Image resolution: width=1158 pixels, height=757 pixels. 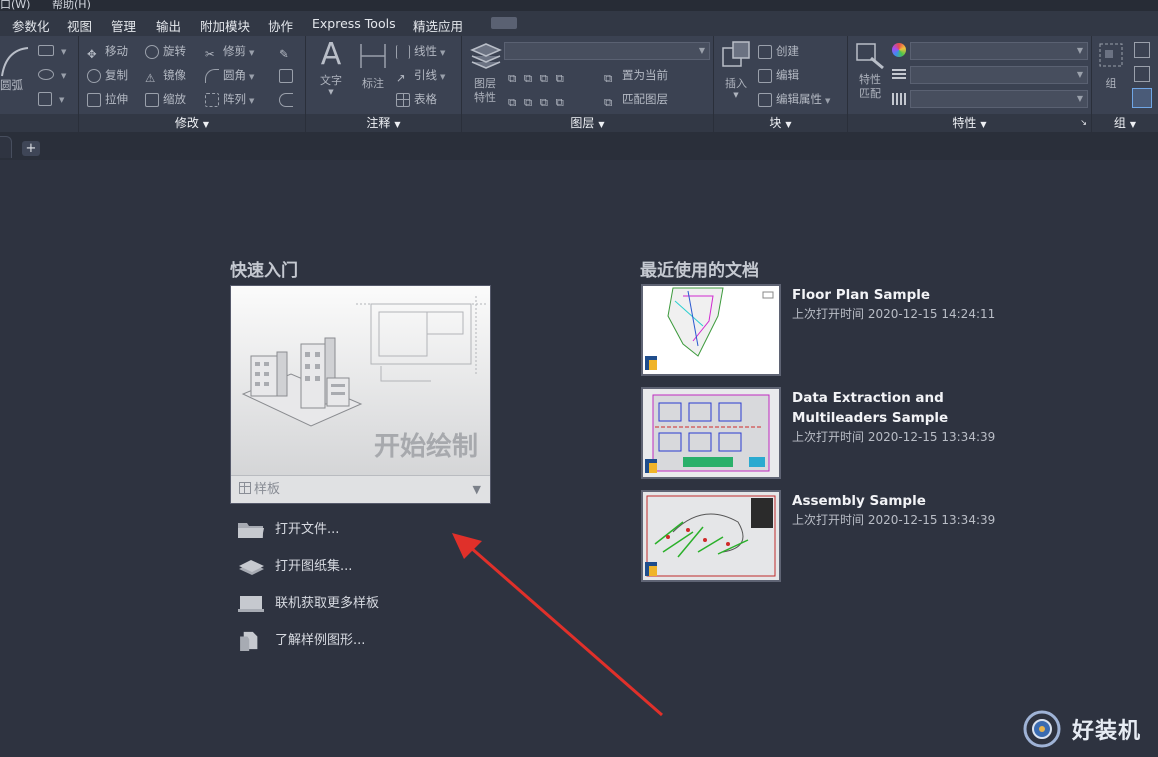 What do you see at coordinates (1142, 50) in the screenshot?
I see `ungroup-icon` at bounding box center [1142, 50].